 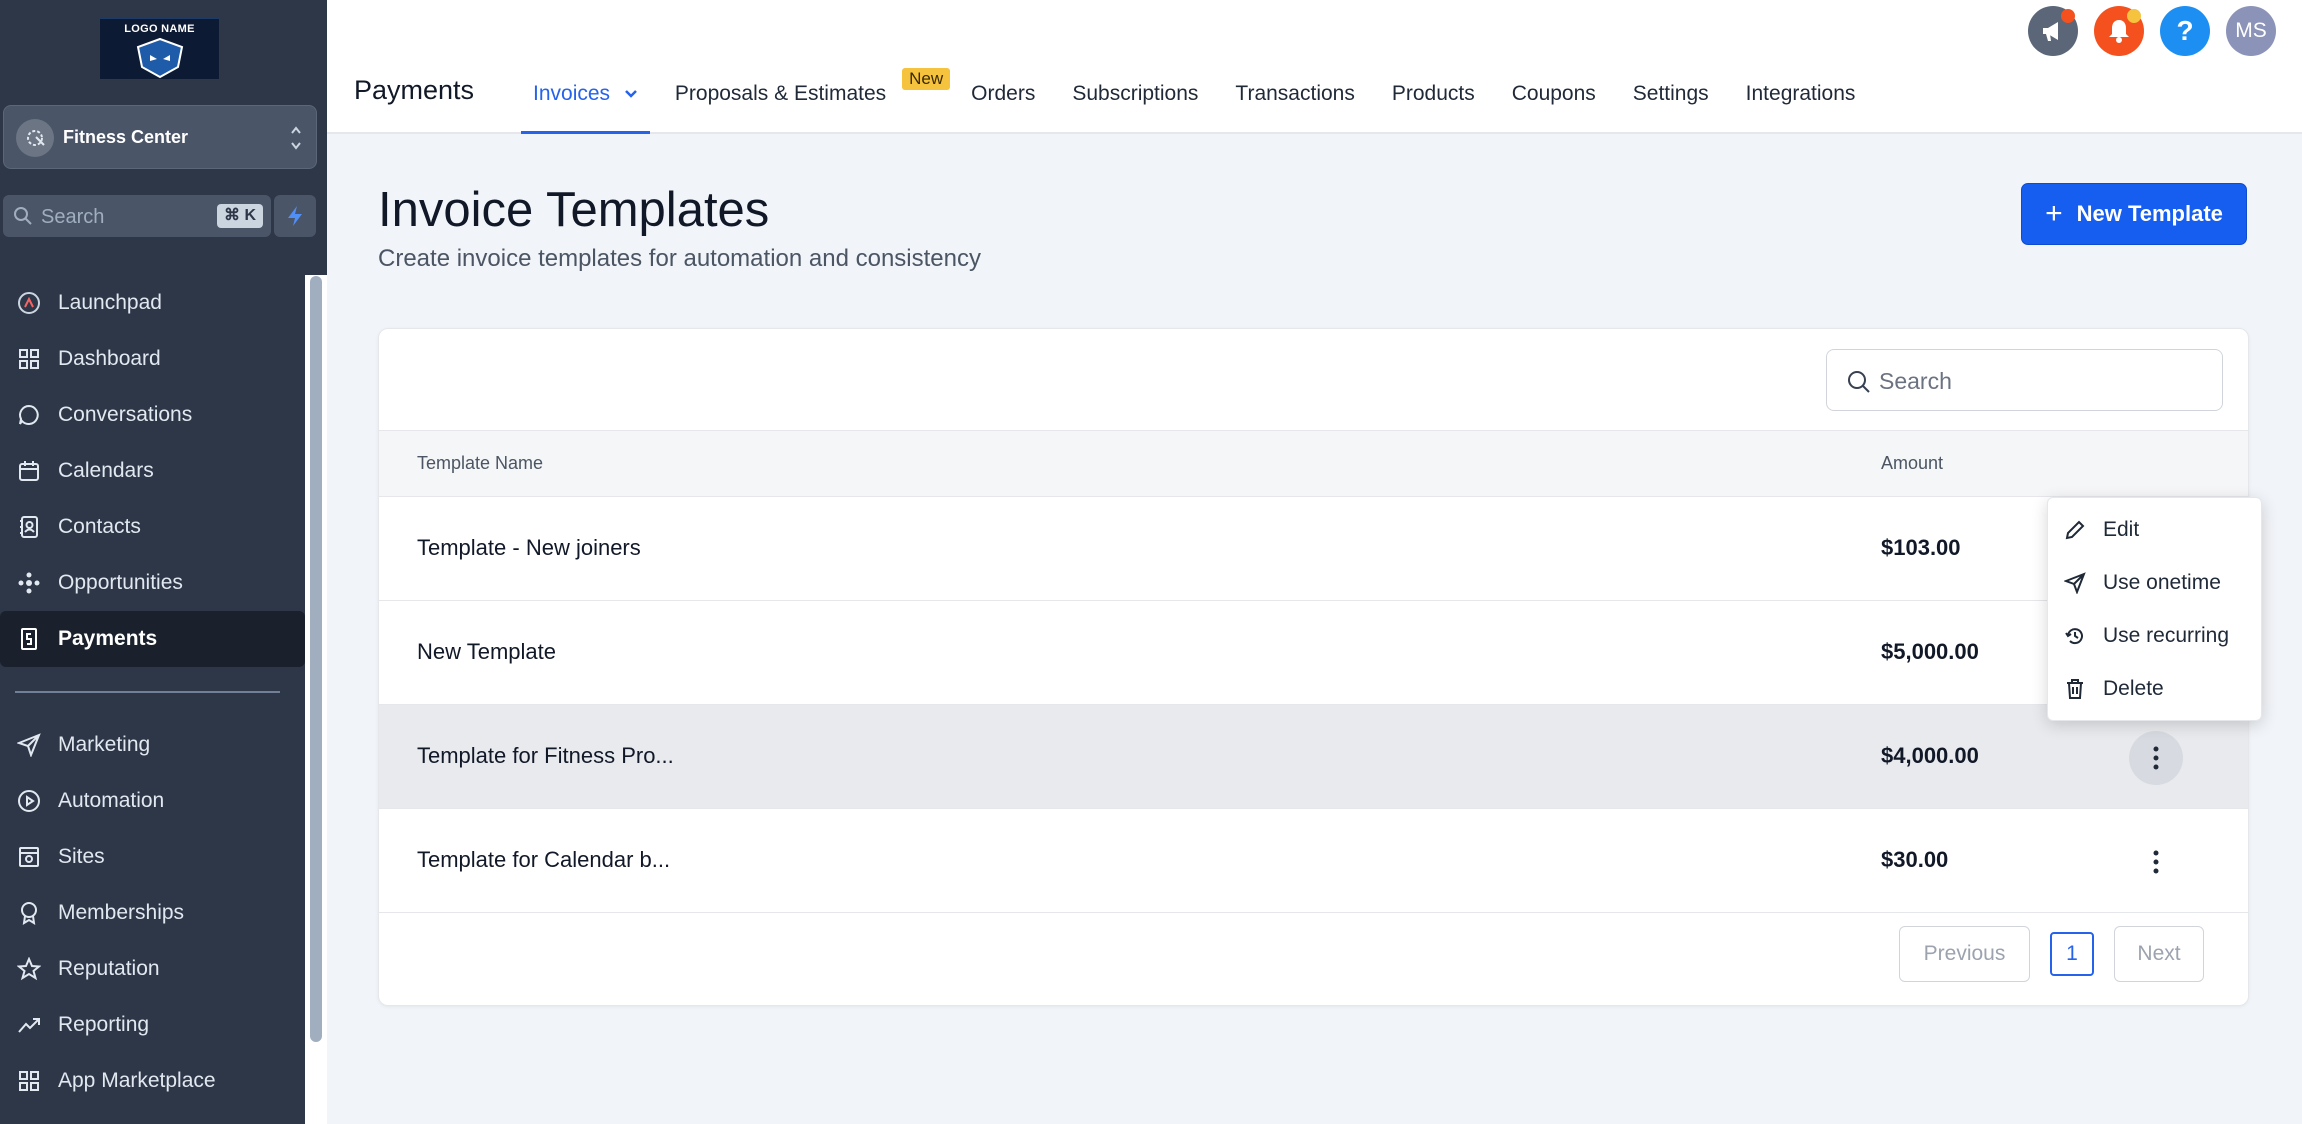 I want to click on new-template-button: + New Template, so click(x=2134, y=214).